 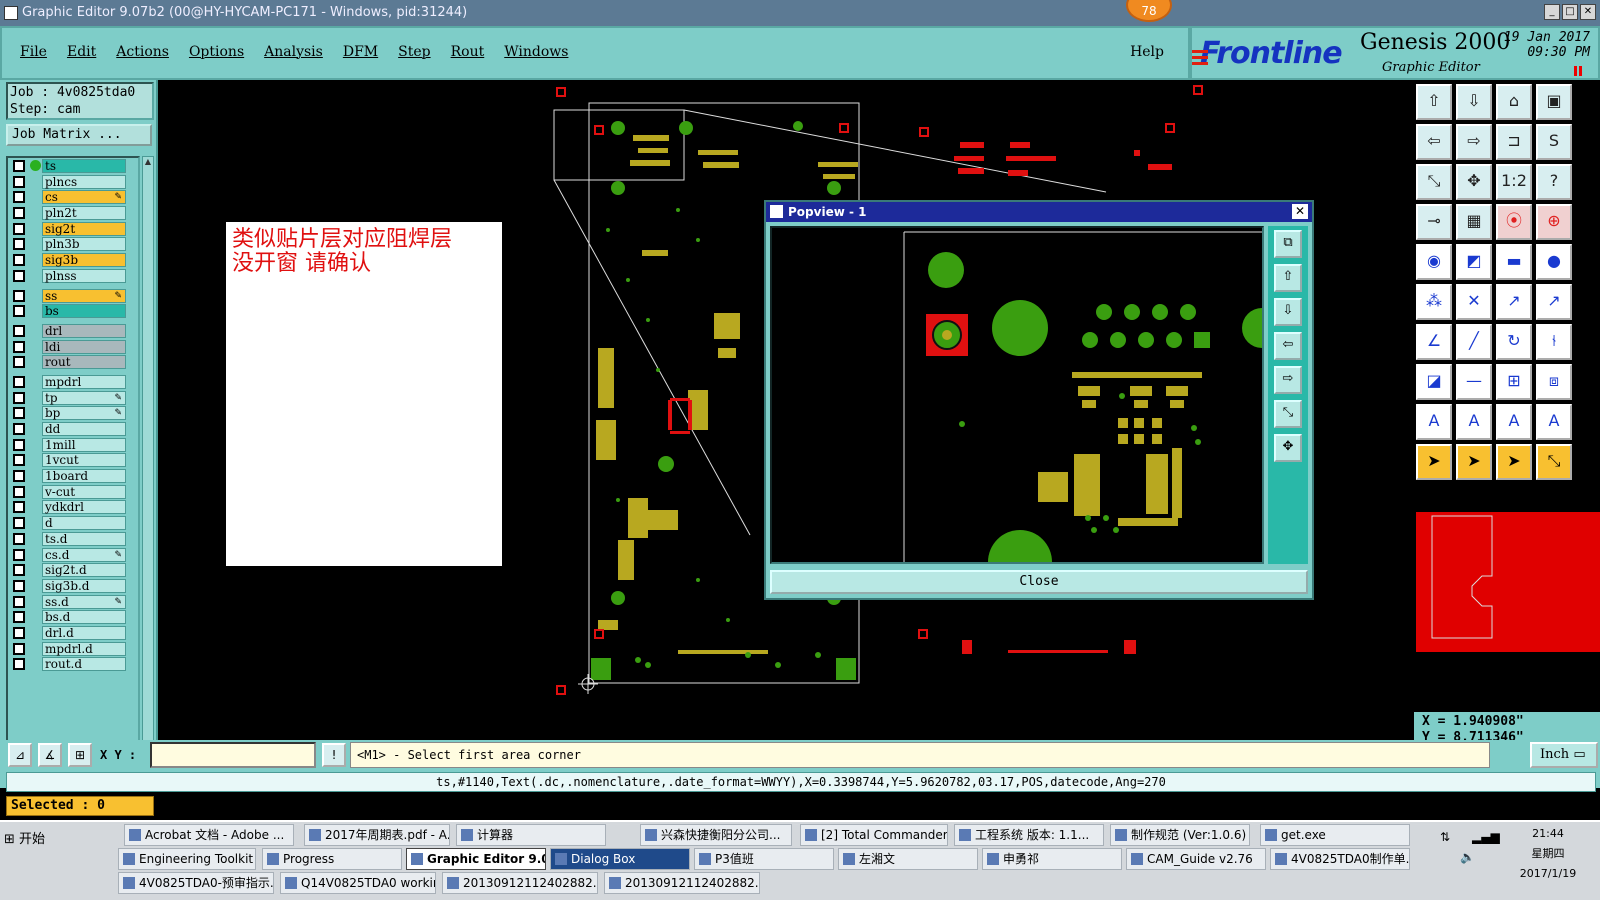 I want to click on menu-help: Help, so click(x=1147, y=52).